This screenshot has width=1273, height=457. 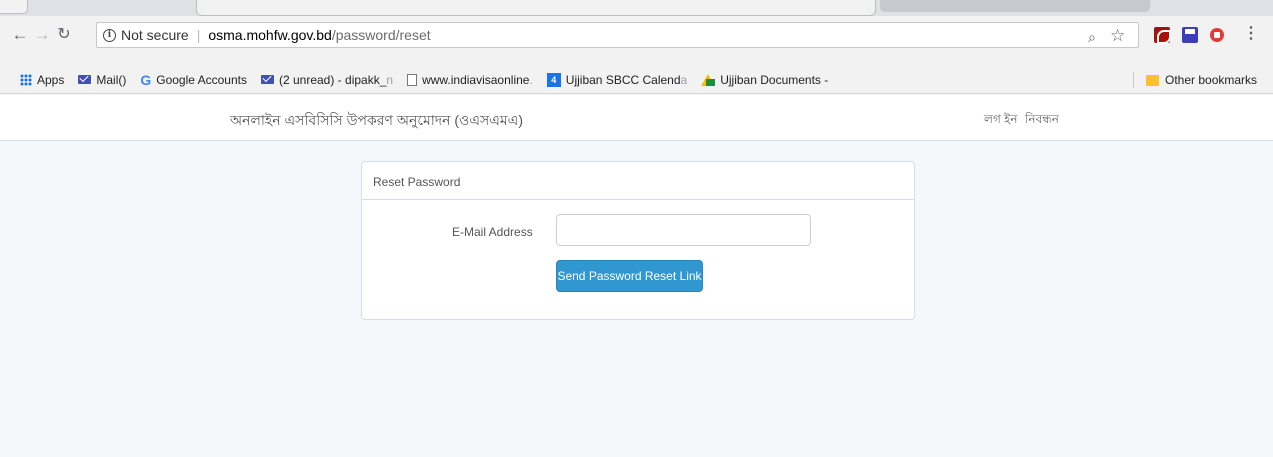 I want to click on zoom-icon: ⌕, so click(x=1092, y=37).